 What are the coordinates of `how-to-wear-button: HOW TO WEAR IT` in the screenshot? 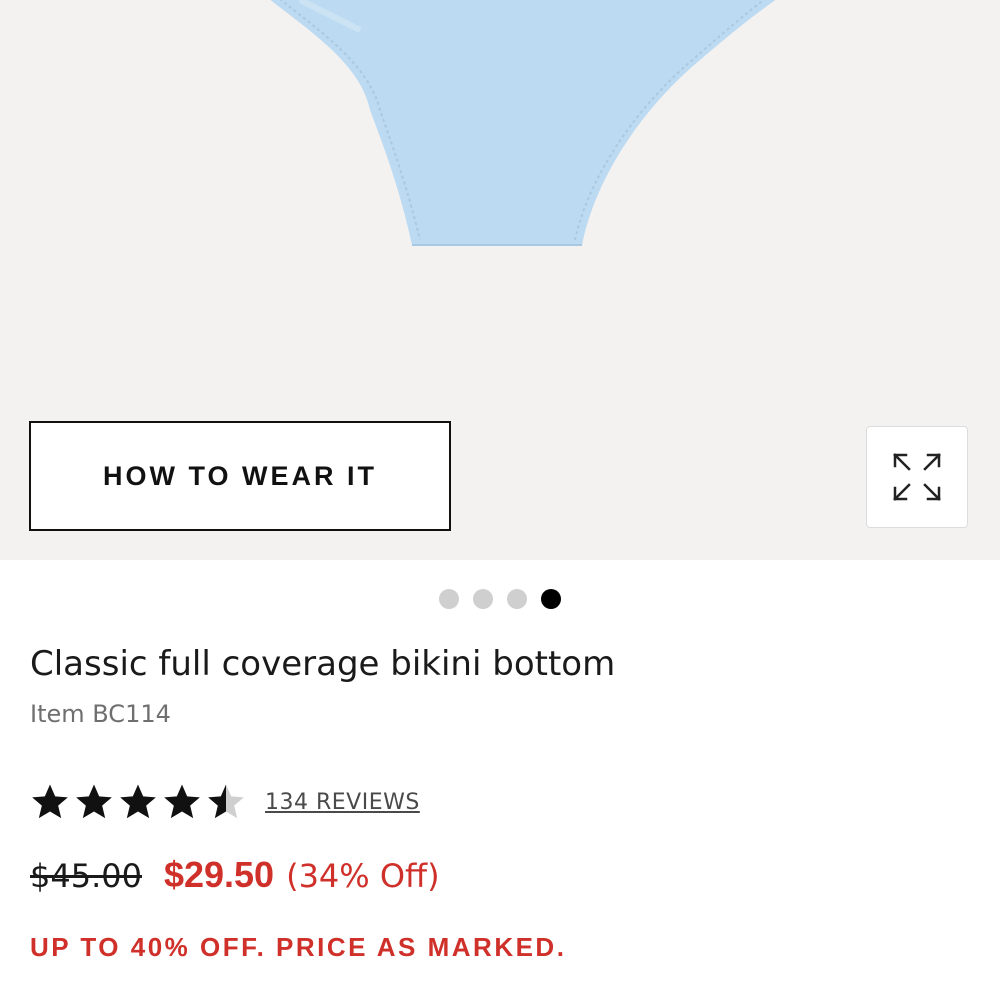 It's located at (240, 476).